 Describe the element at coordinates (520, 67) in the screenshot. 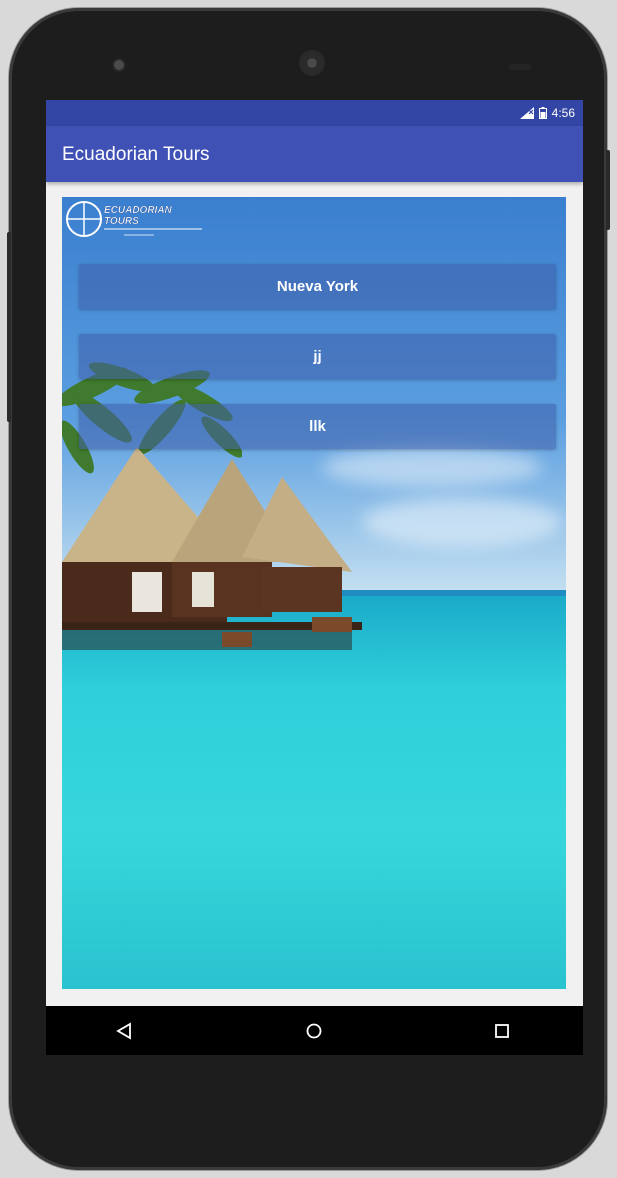

I see `proximity-sensor` at that location.